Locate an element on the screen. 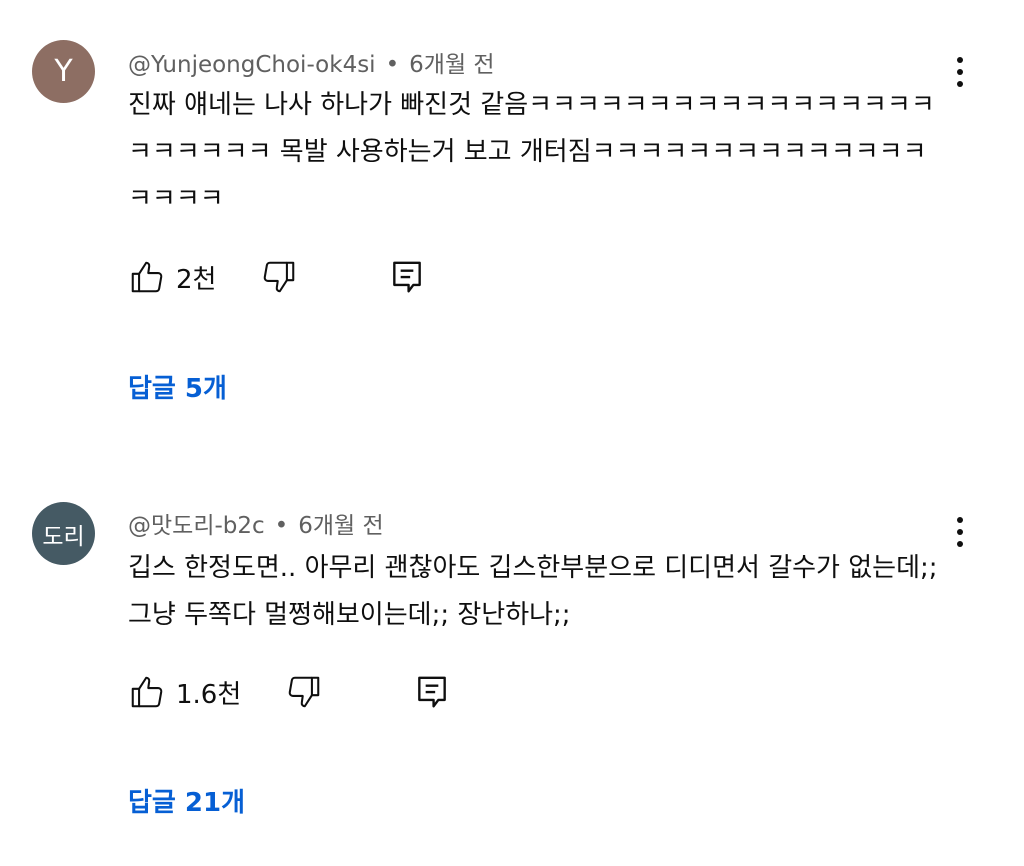 This screenshot has width=1024, height=866. comment-actions: 1.6천 is located at coordinates (289, 692).